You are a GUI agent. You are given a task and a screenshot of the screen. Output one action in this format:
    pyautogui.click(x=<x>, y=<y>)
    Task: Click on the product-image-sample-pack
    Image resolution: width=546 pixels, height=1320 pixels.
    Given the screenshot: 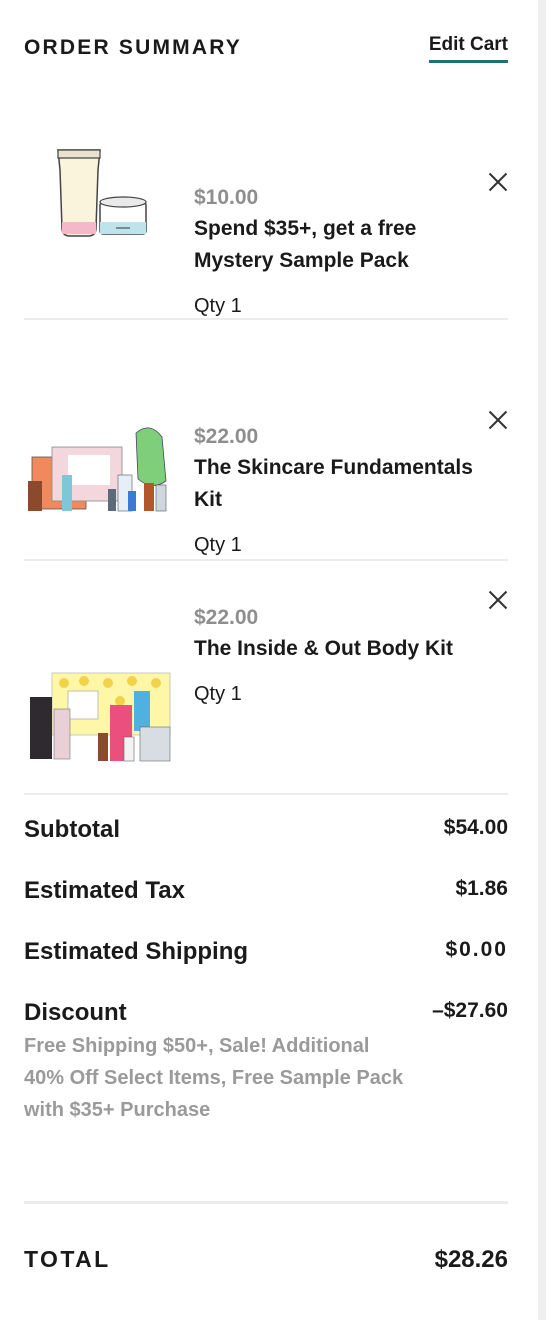 What is the action you would take?
    pyautogui.click(x=102, y=203)
    